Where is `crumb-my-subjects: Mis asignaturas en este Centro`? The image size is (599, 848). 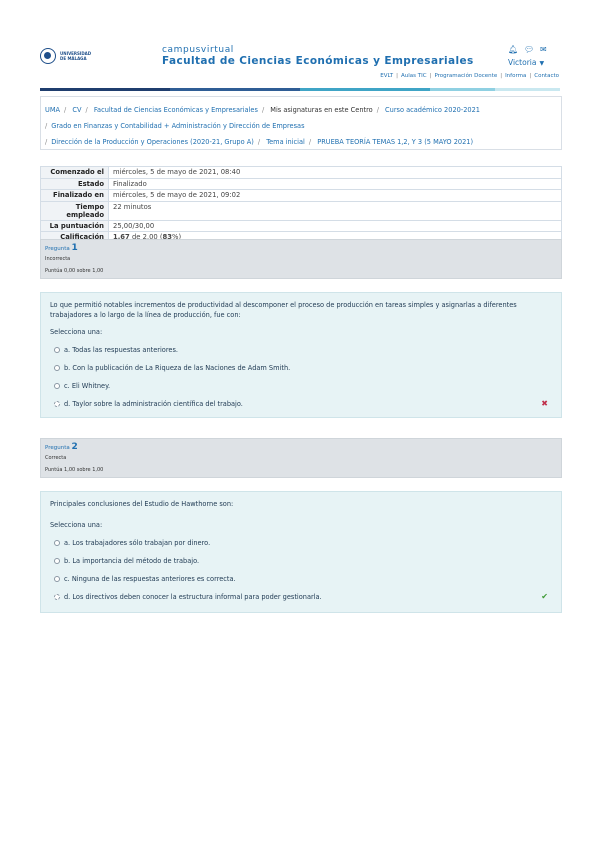 crumb-my-subjects: Mis asignaturas en este Centro is located at coordinates (321, 110).